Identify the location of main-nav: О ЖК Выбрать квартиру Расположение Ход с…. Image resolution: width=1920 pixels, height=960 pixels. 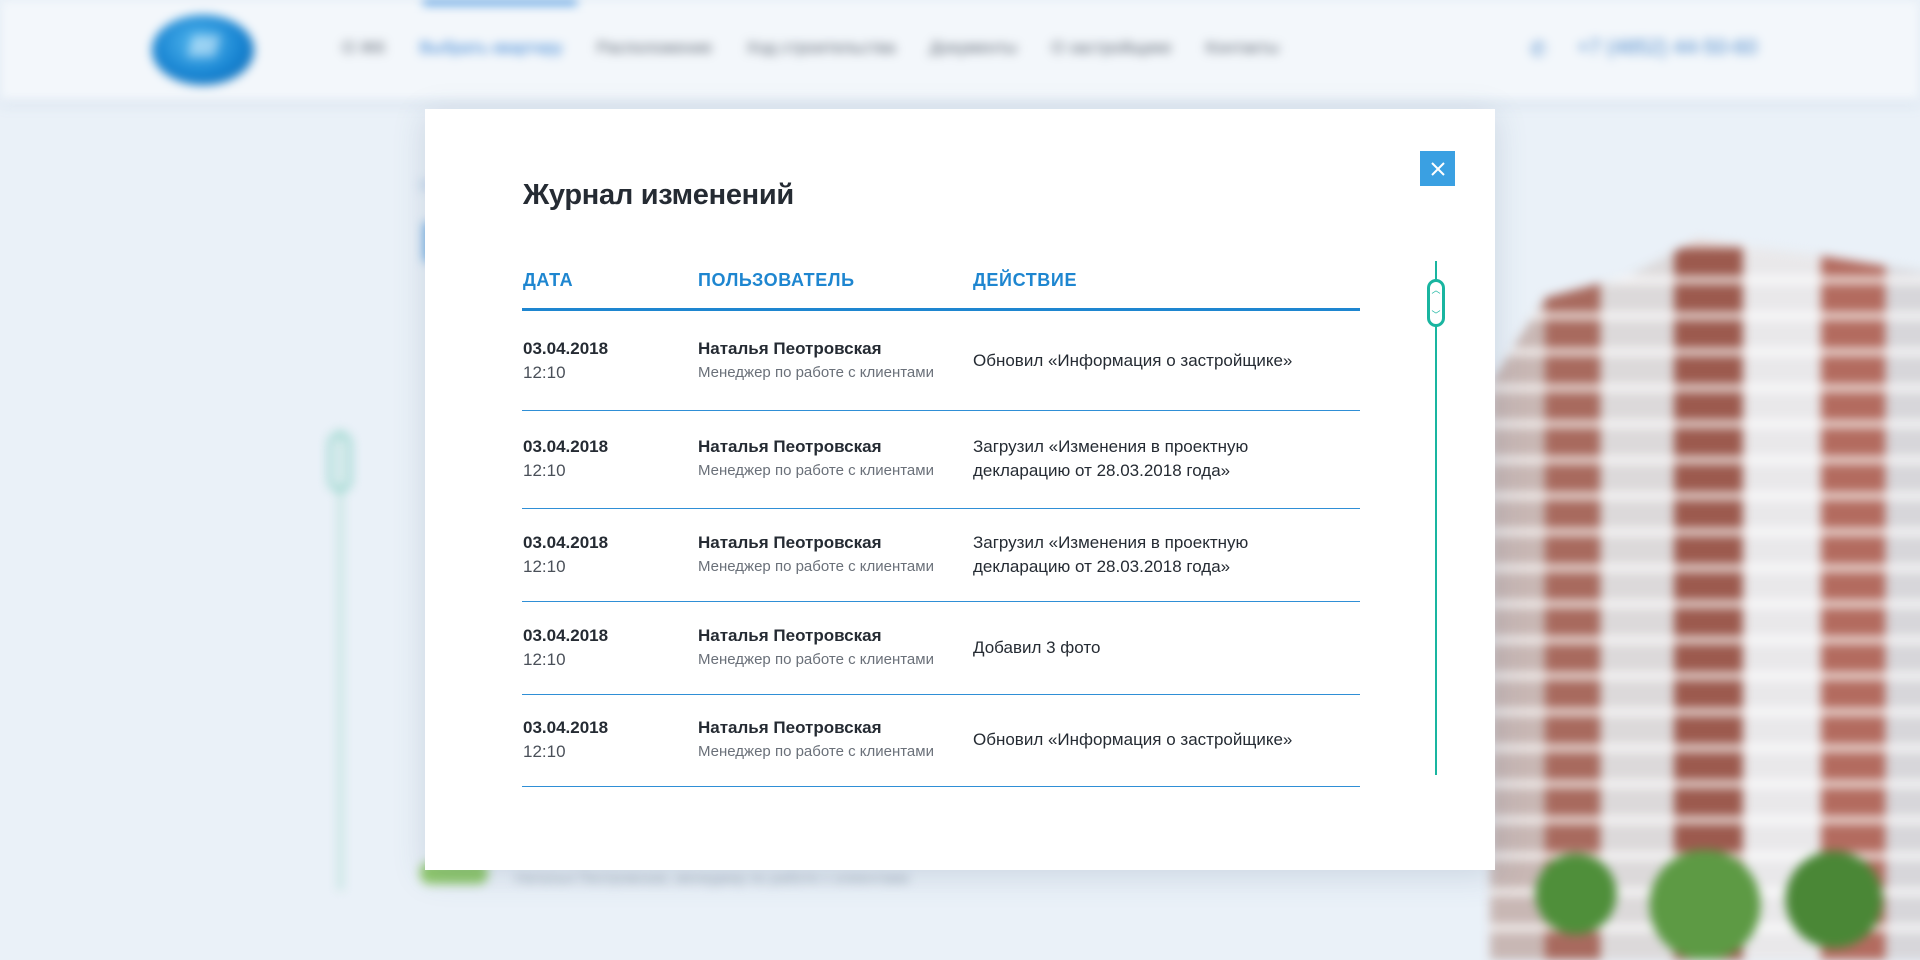
(810, 48).